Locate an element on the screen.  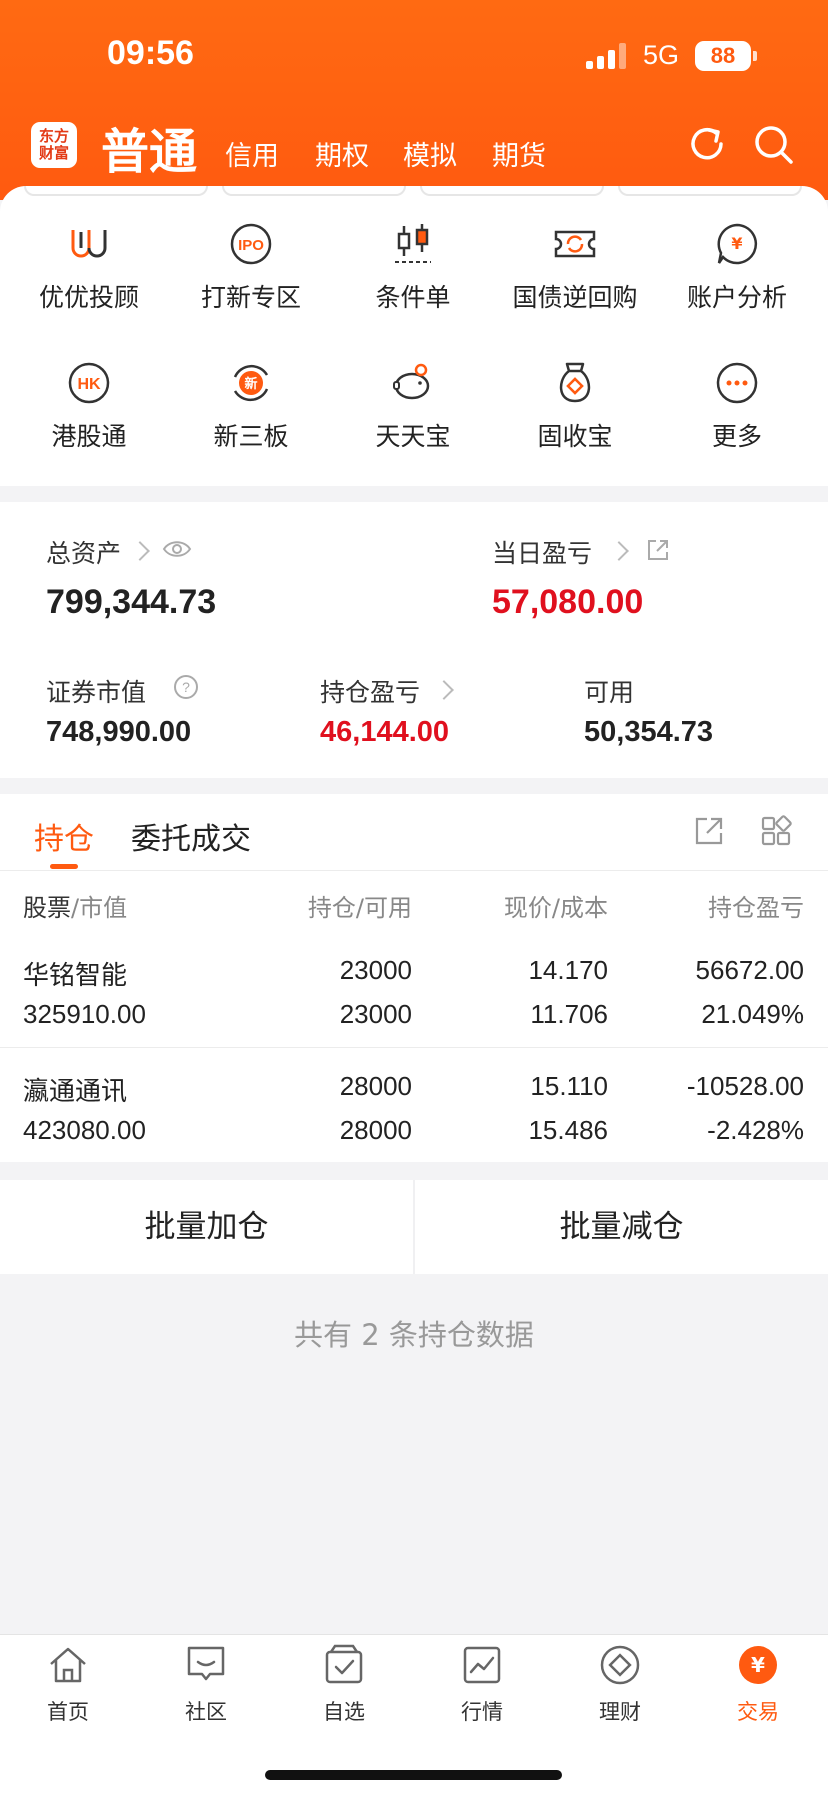
watchlist-icon is located at coordinates (344, 1664).